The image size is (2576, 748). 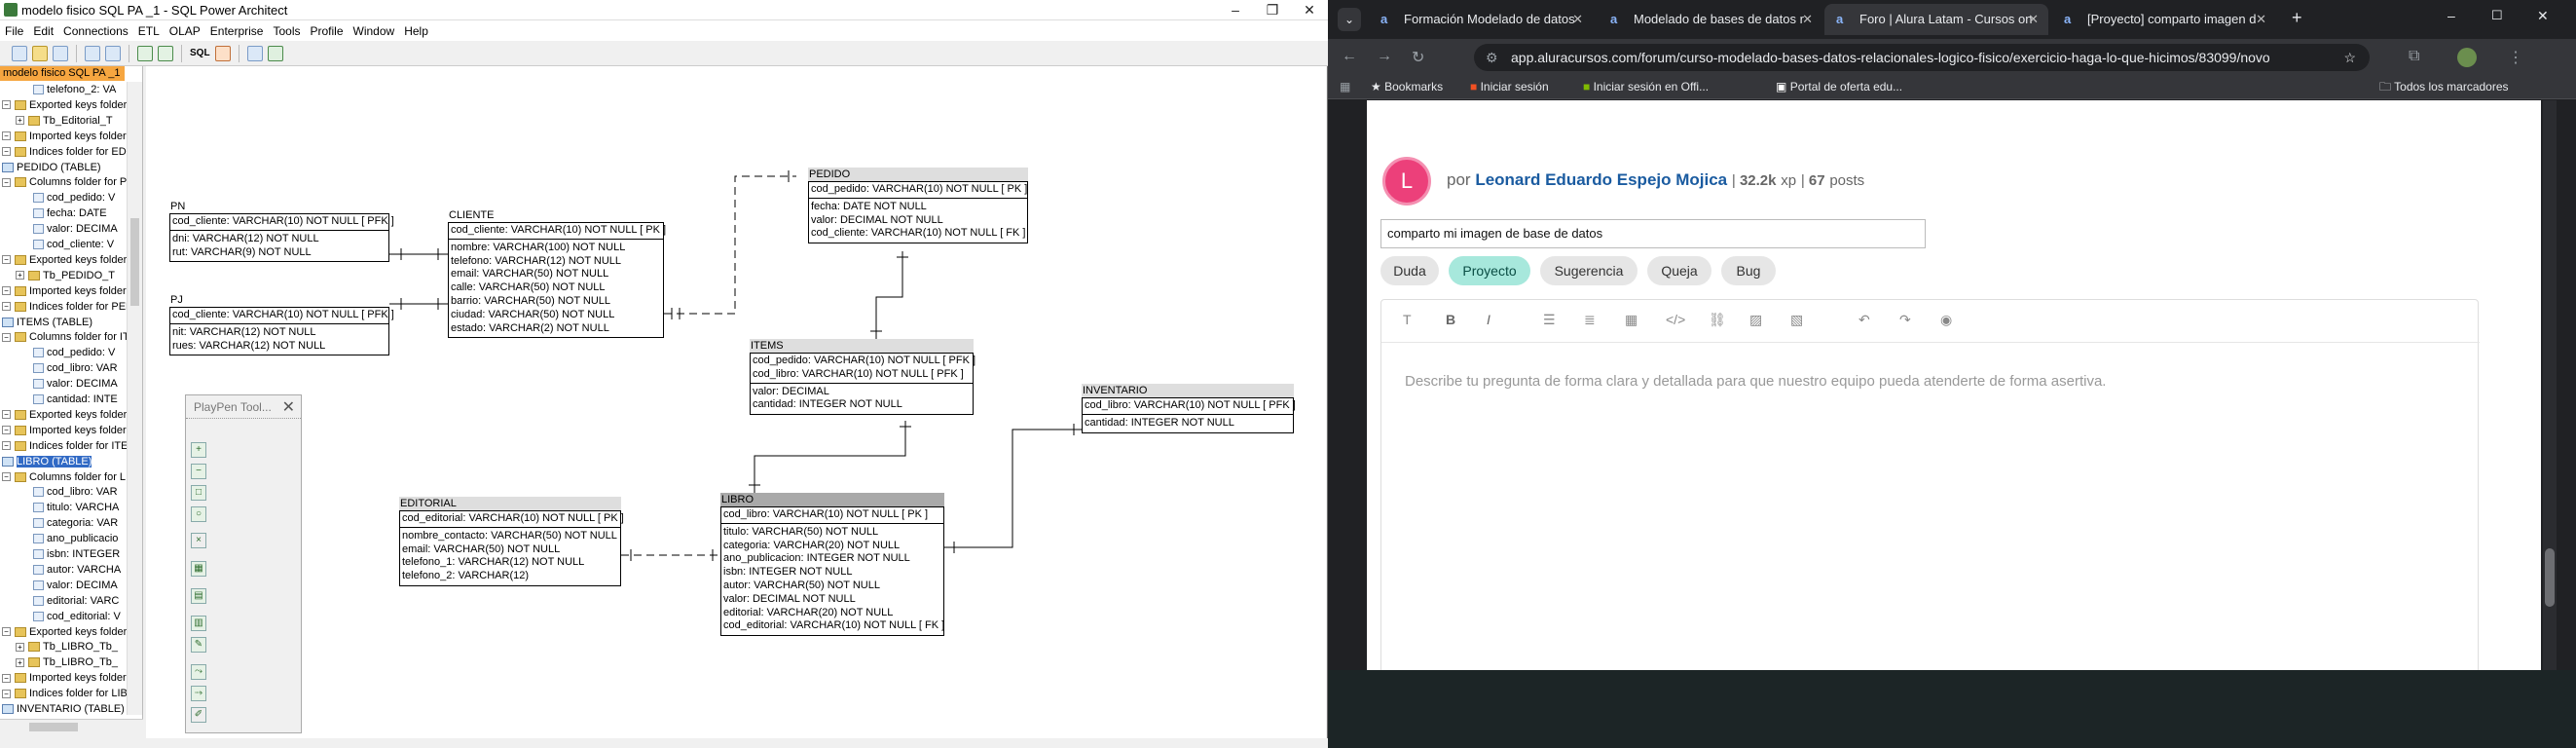 I want to click on tree-item: cod_libro: VAR, so click(x=75, y=368).